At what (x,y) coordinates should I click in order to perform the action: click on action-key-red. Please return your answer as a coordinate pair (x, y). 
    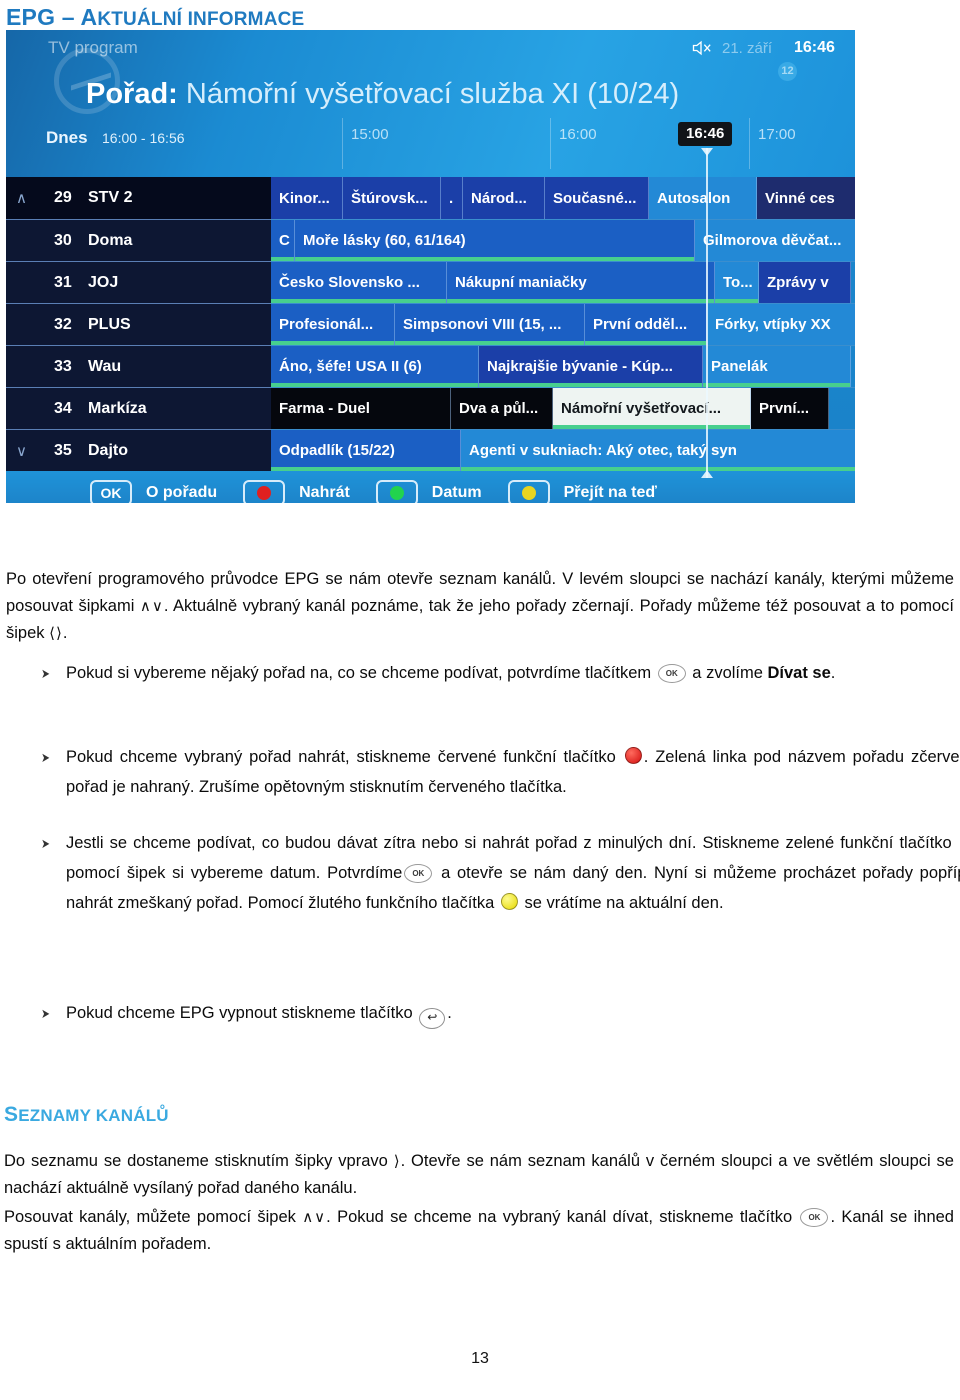
    Looking at the image, I should click on (264, 491).